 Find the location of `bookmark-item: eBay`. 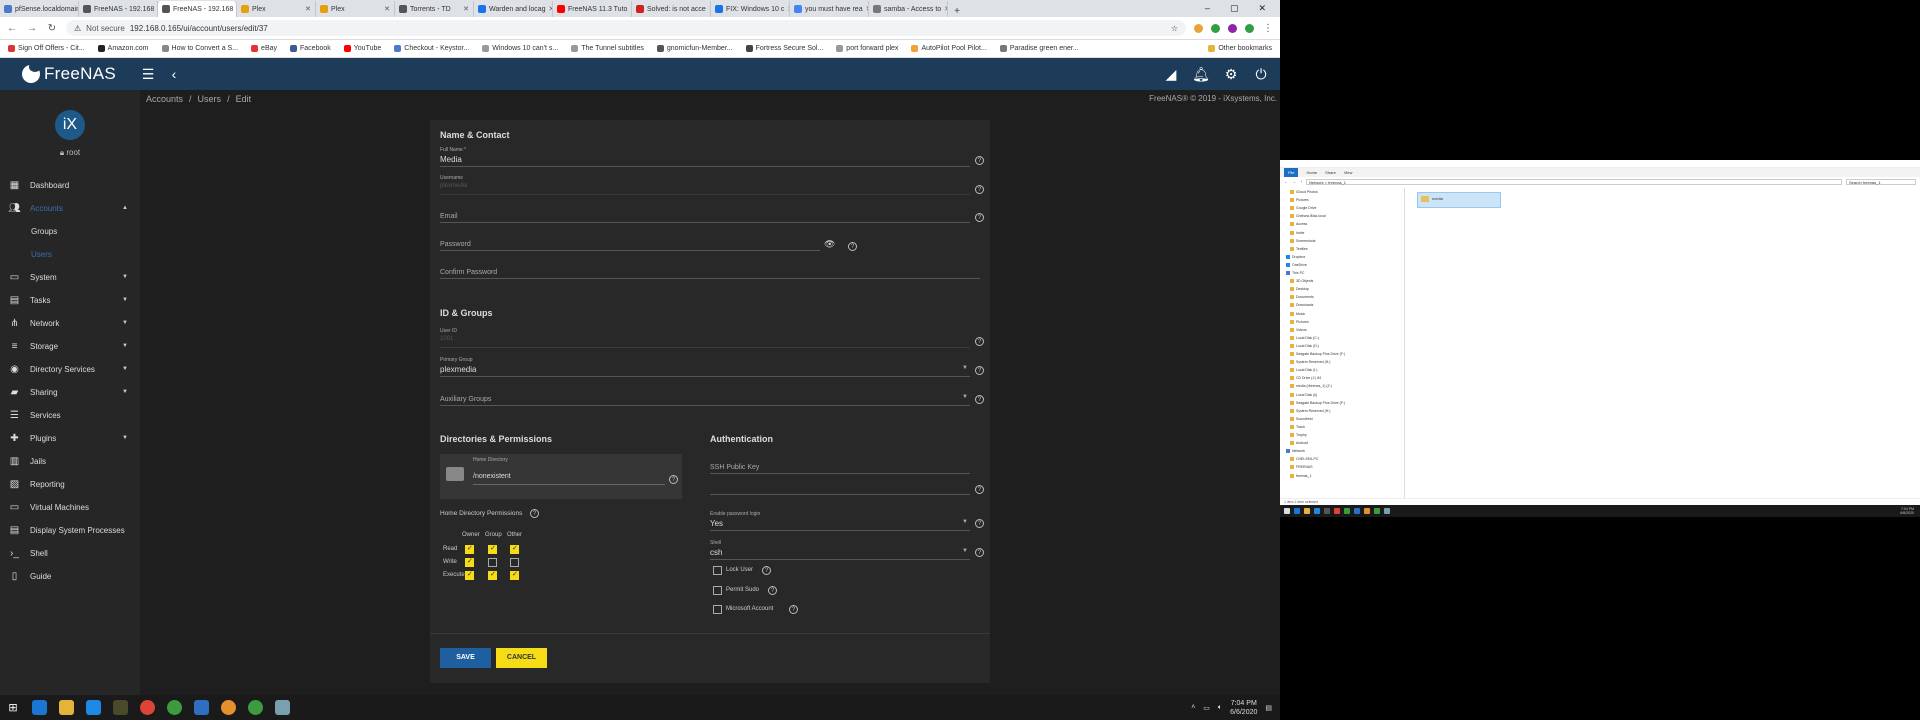

bookmark-item: eBay is located at coordinates (264, 48).